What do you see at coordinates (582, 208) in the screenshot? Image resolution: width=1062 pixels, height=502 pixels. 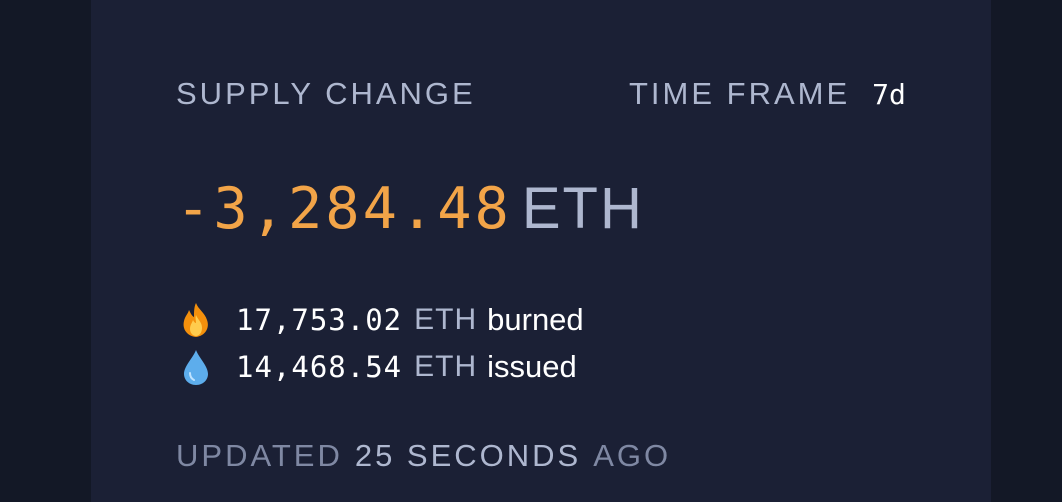 I see `supply-change-unit: ETH` at bounding box center [582, 208].